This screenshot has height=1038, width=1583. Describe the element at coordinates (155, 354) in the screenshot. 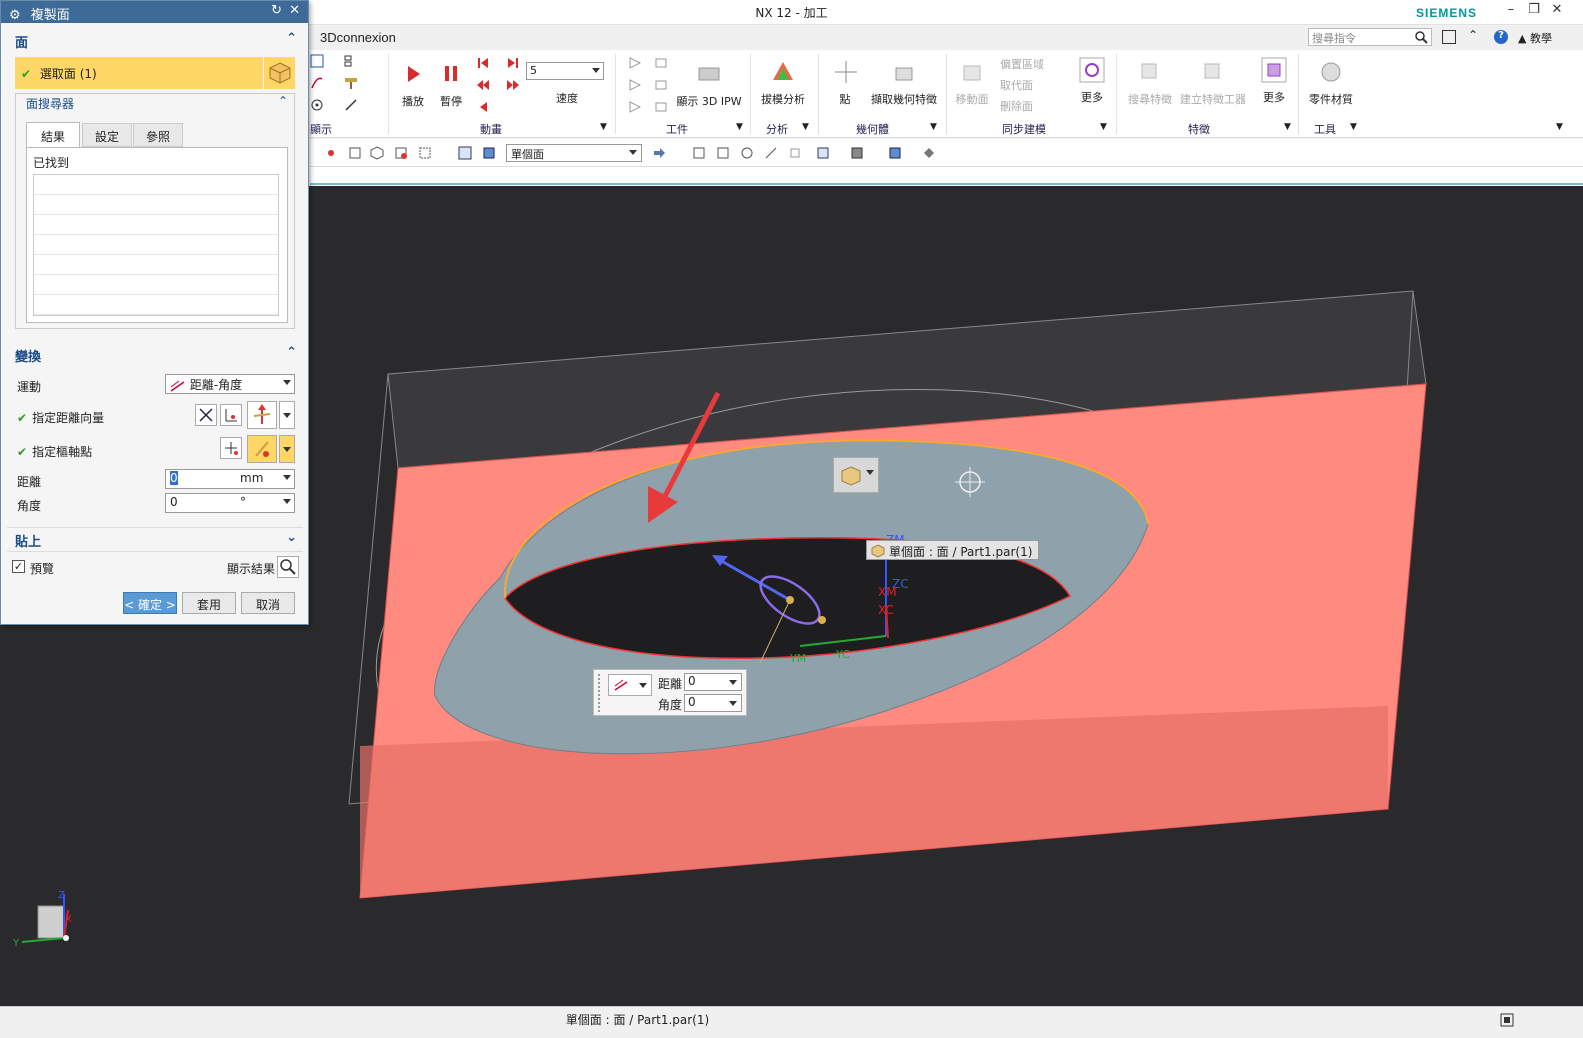

I see `section-transform-header: 變換 ⌃` at that location.